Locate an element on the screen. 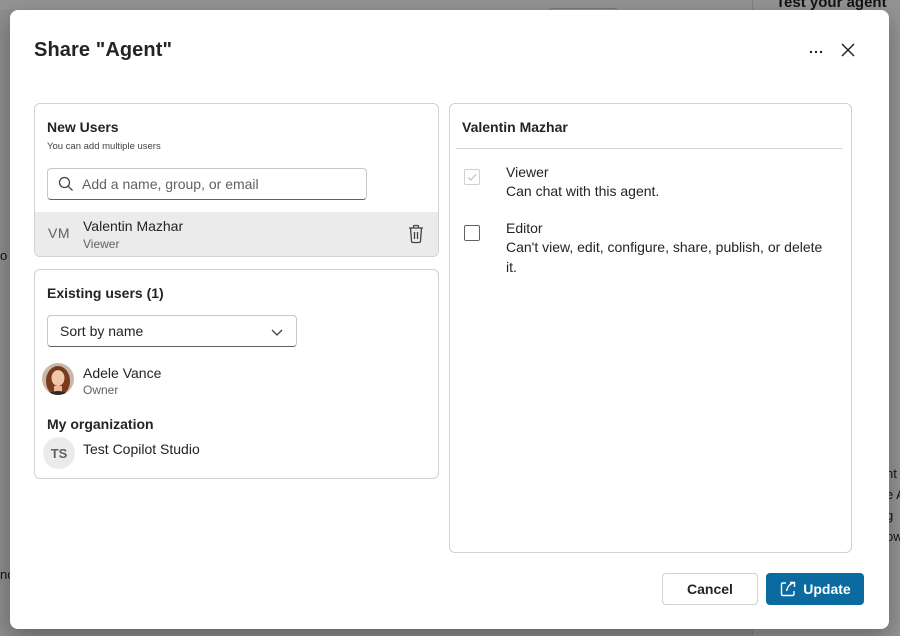 The height and width of the screenshot is (636, 900). more-horizontal-icon is located at coordinates (816, 52).